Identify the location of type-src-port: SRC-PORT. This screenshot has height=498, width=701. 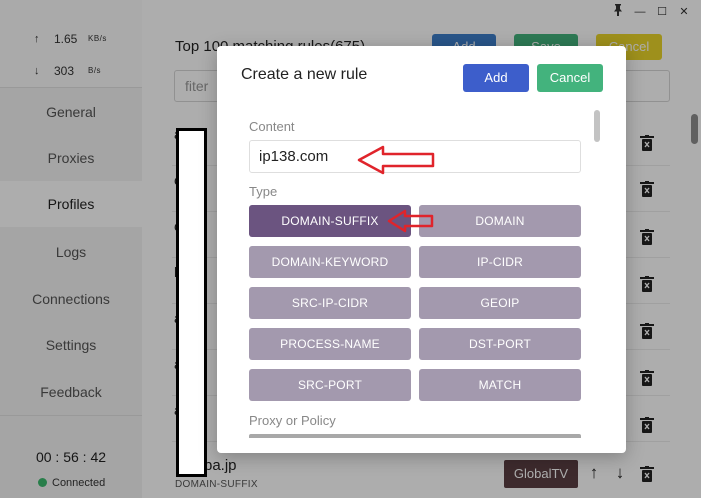
(330, 385).